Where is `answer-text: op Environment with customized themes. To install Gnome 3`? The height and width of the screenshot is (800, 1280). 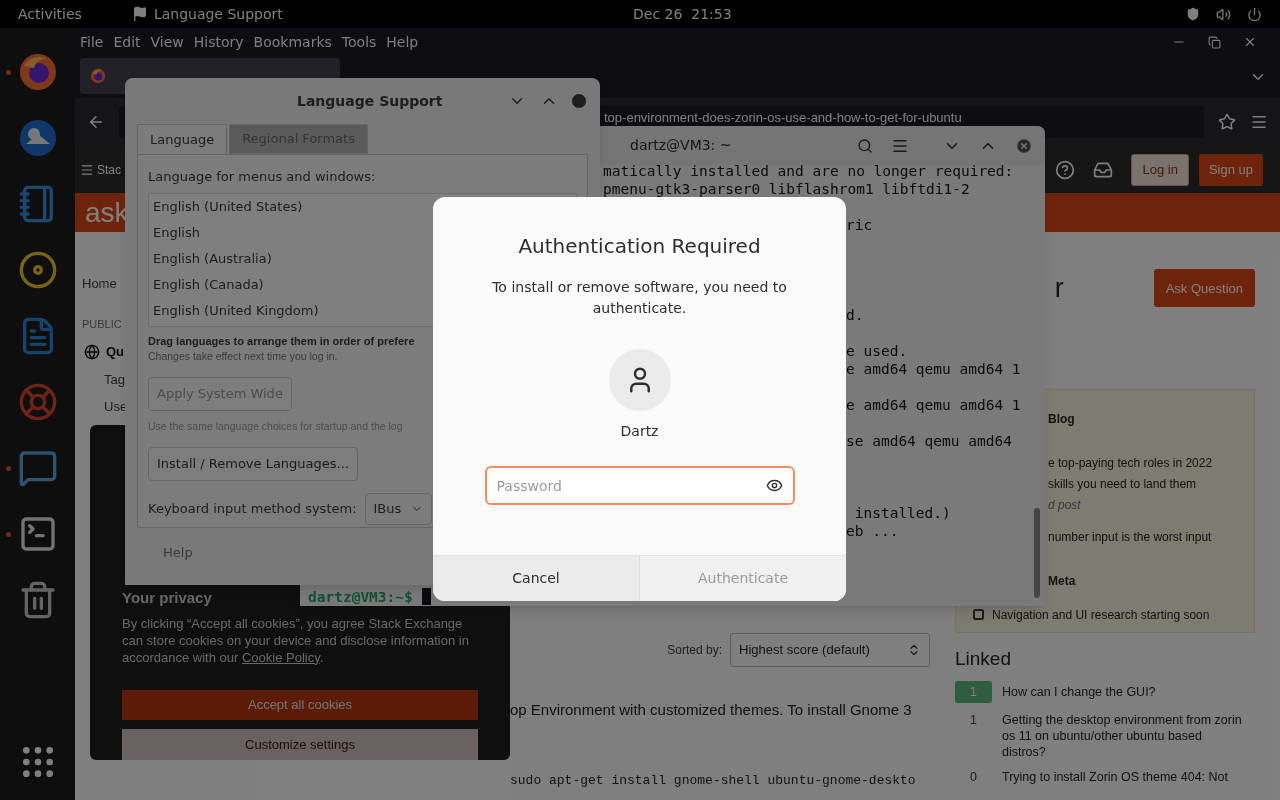 answer-text: op Environment with customized themes. To install Gnome 3 is located at coordinates (711, 709).